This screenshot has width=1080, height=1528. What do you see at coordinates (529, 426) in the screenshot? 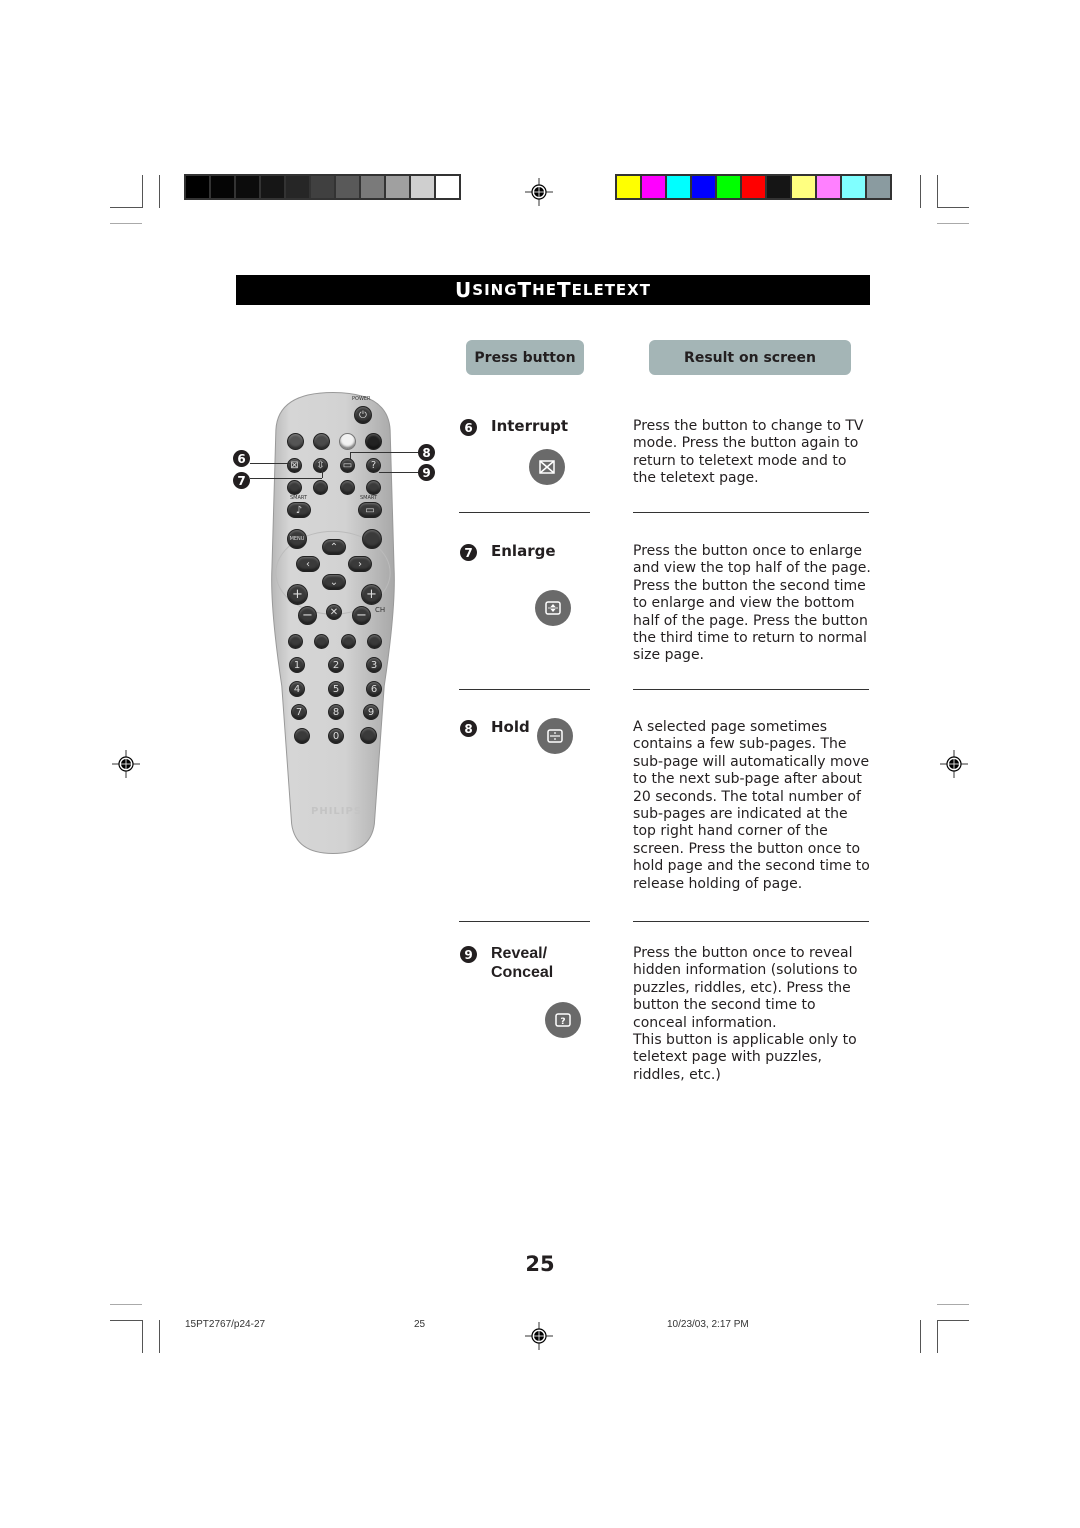
I see `item-label: Interrupt` at bounding box center [529, 426].